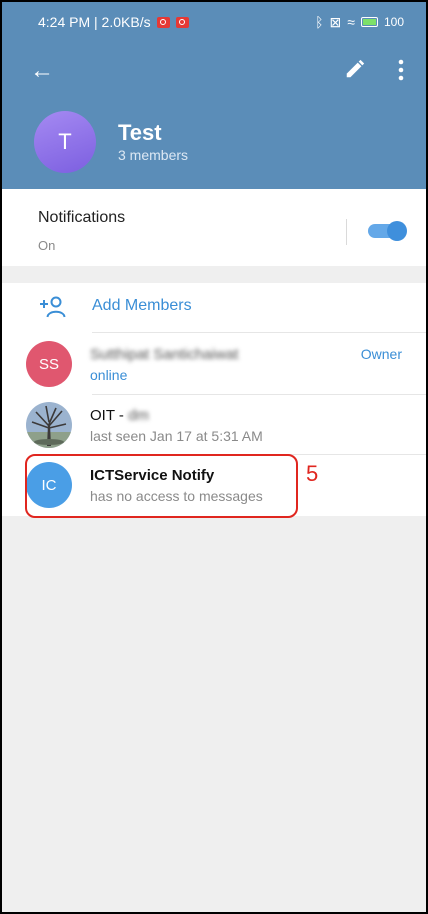 This screenshot has height=914, width=428. What do you see at coordinates (49, 364) in the screenshot?
I see `avatar: SS` at bounding box center [49, 364].